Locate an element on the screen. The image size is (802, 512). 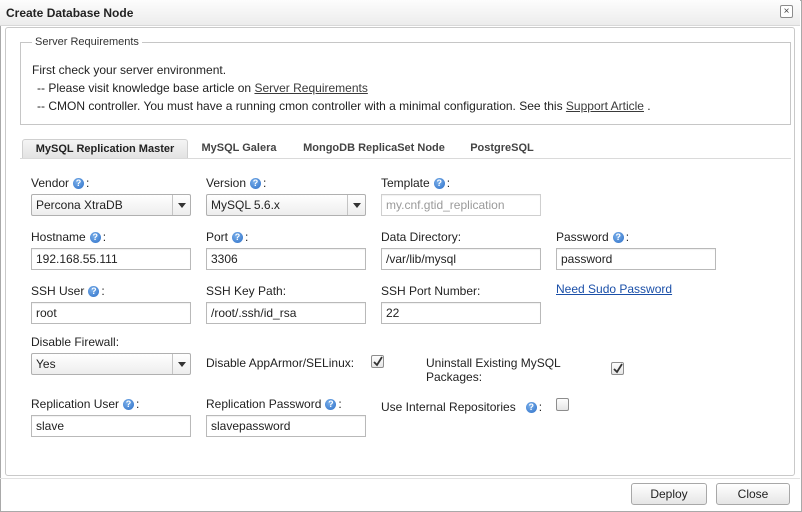
replication-password-field: slavepassword is located at coordinates (286, 426).